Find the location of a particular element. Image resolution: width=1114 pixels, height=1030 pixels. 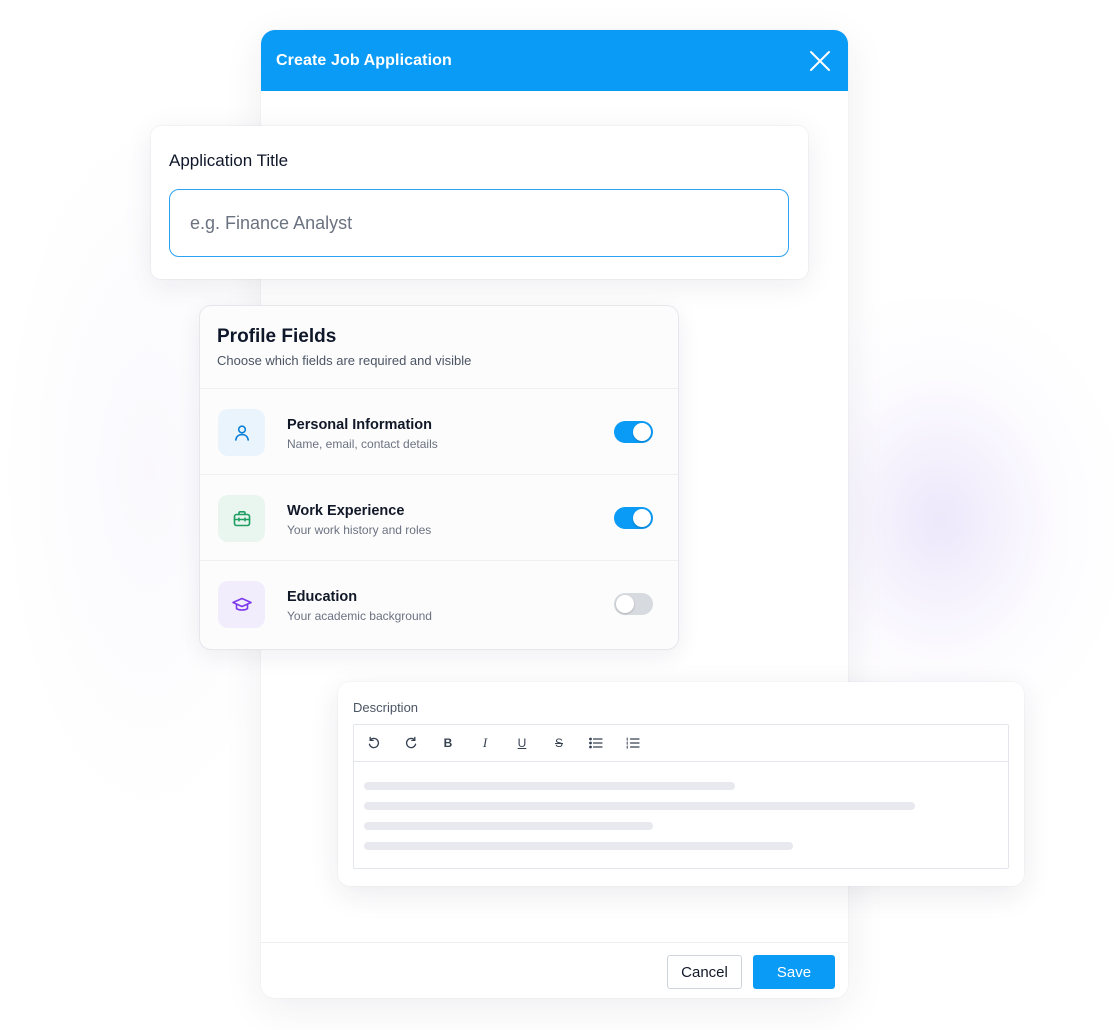

modal-header: Create Job Application is located at coordinates (554, 60).